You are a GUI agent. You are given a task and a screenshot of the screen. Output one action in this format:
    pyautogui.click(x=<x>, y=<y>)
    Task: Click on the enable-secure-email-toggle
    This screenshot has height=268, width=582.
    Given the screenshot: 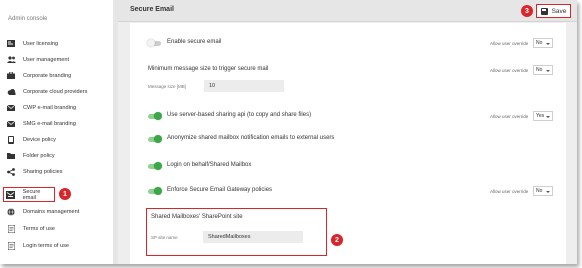 What is the action you would take?
    pyautogui.click(x=154, y=43)
    